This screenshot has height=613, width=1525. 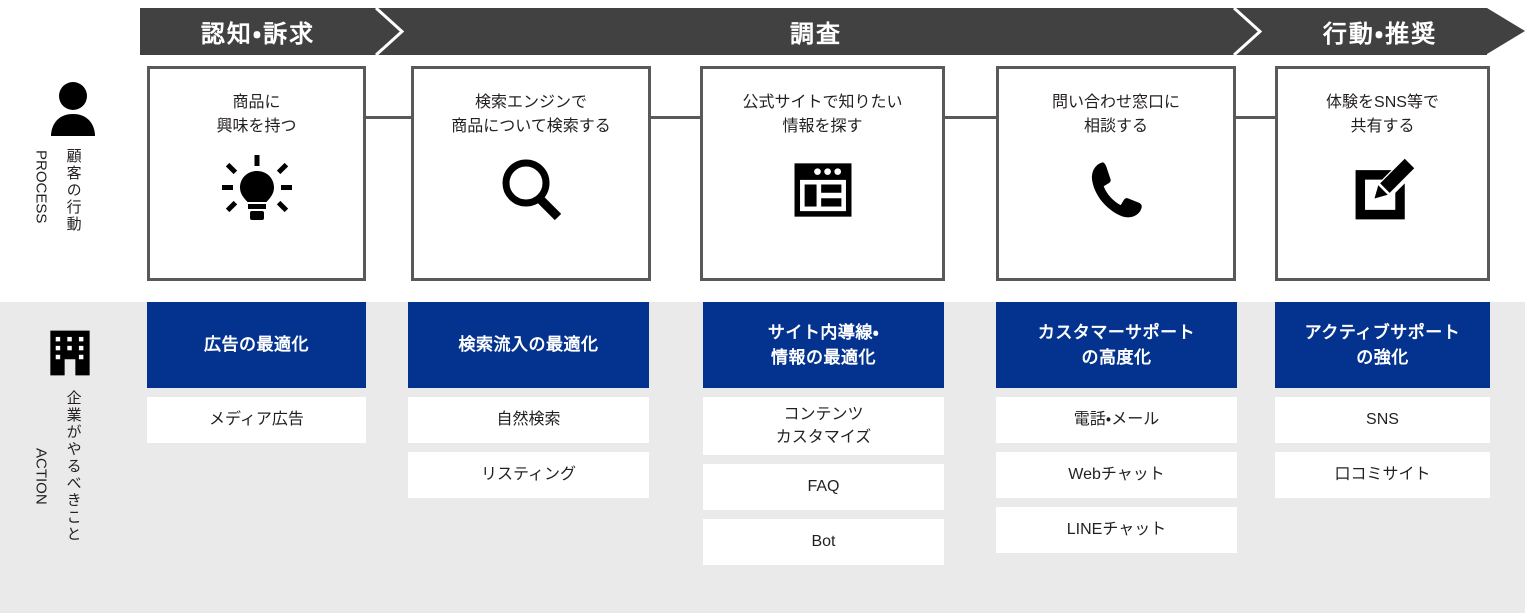 I want to click on process-box-4: 問い合わせ窓口に 相談する, so click(x=1116, y=173).